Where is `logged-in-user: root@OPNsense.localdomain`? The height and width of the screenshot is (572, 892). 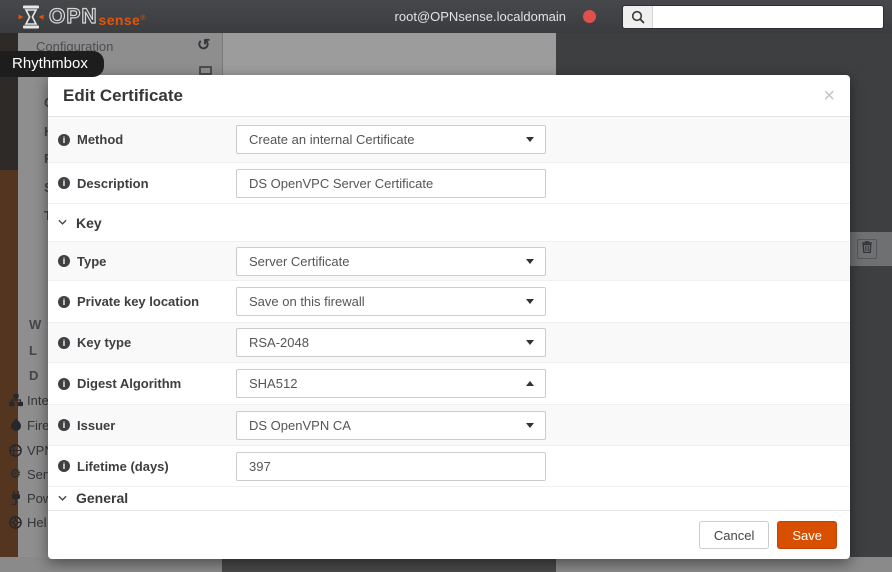
logged-in-user: root@OPNsense.localdomain is located at coordinates (480, 16).